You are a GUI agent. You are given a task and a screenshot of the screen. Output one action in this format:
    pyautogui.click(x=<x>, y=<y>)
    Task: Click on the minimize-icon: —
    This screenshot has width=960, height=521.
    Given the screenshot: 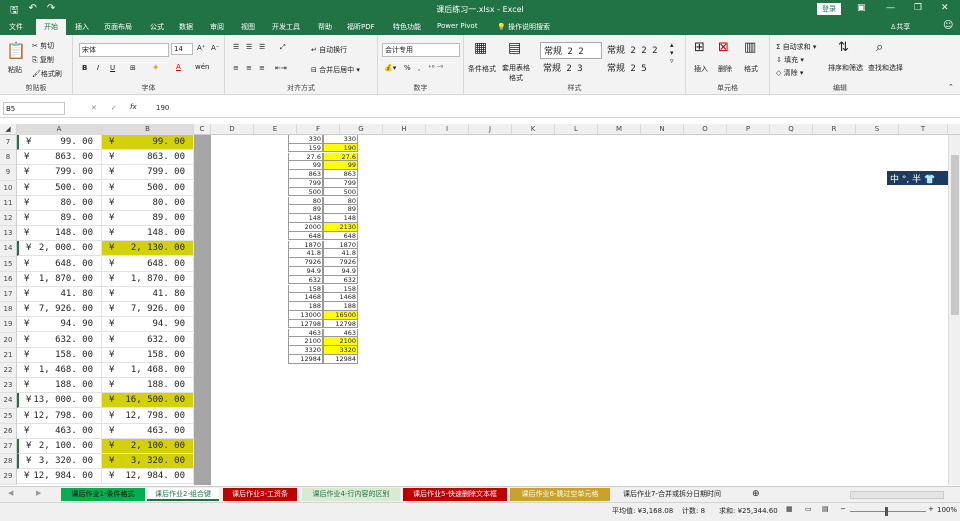 What is the action you would take?
    pyautogui.click(x=890, y=8)
    